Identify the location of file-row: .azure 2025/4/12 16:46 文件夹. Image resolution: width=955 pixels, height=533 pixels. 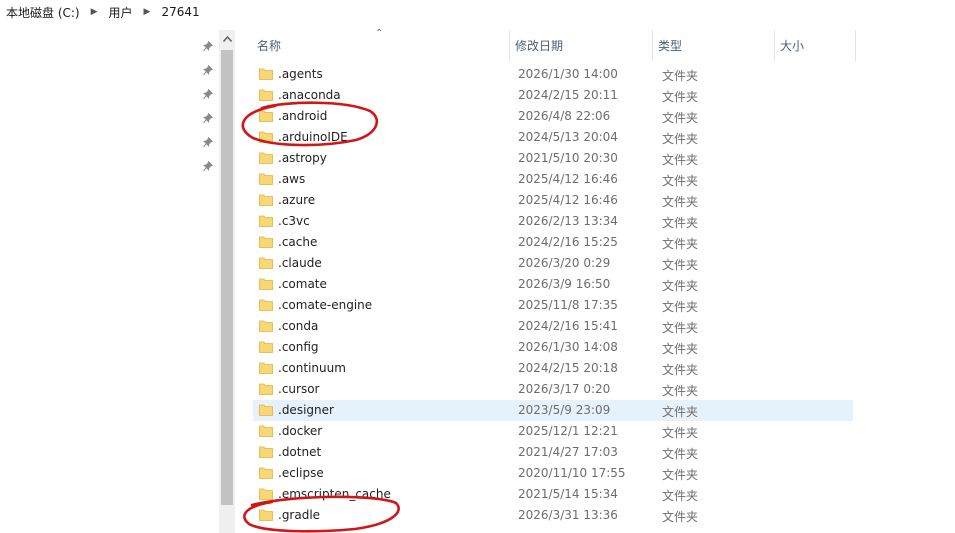
(553, 200).